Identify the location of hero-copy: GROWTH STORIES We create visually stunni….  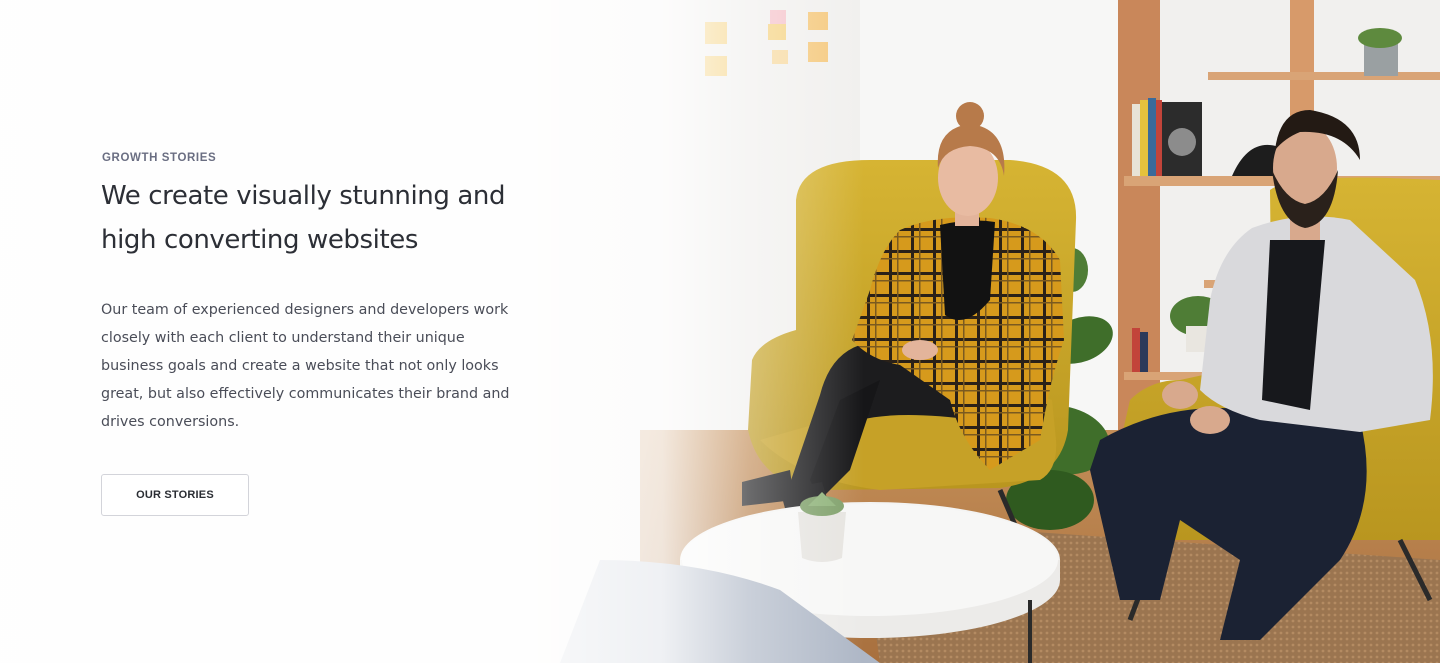
(321, 294).